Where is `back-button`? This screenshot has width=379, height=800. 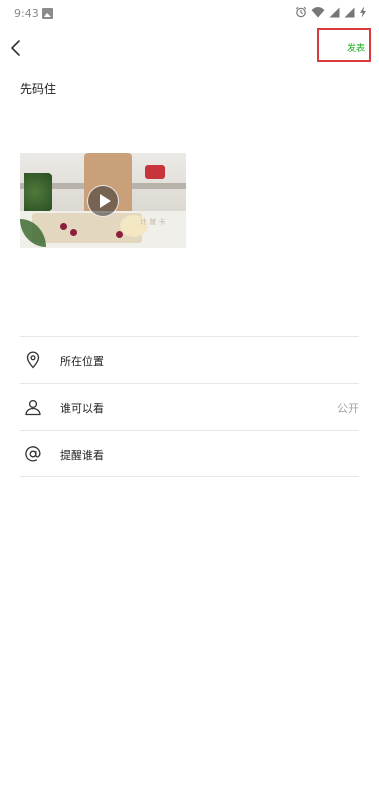
back-button is located at coordinates (17, 48).